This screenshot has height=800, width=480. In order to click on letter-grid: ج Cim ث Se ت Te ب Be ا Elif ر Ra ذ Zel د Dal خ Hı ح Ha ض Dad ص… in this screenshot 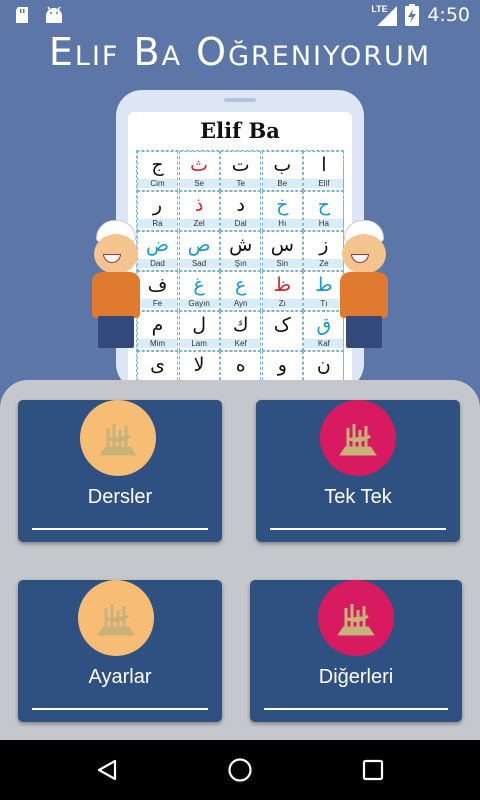, I will do `click(240, 271)`.